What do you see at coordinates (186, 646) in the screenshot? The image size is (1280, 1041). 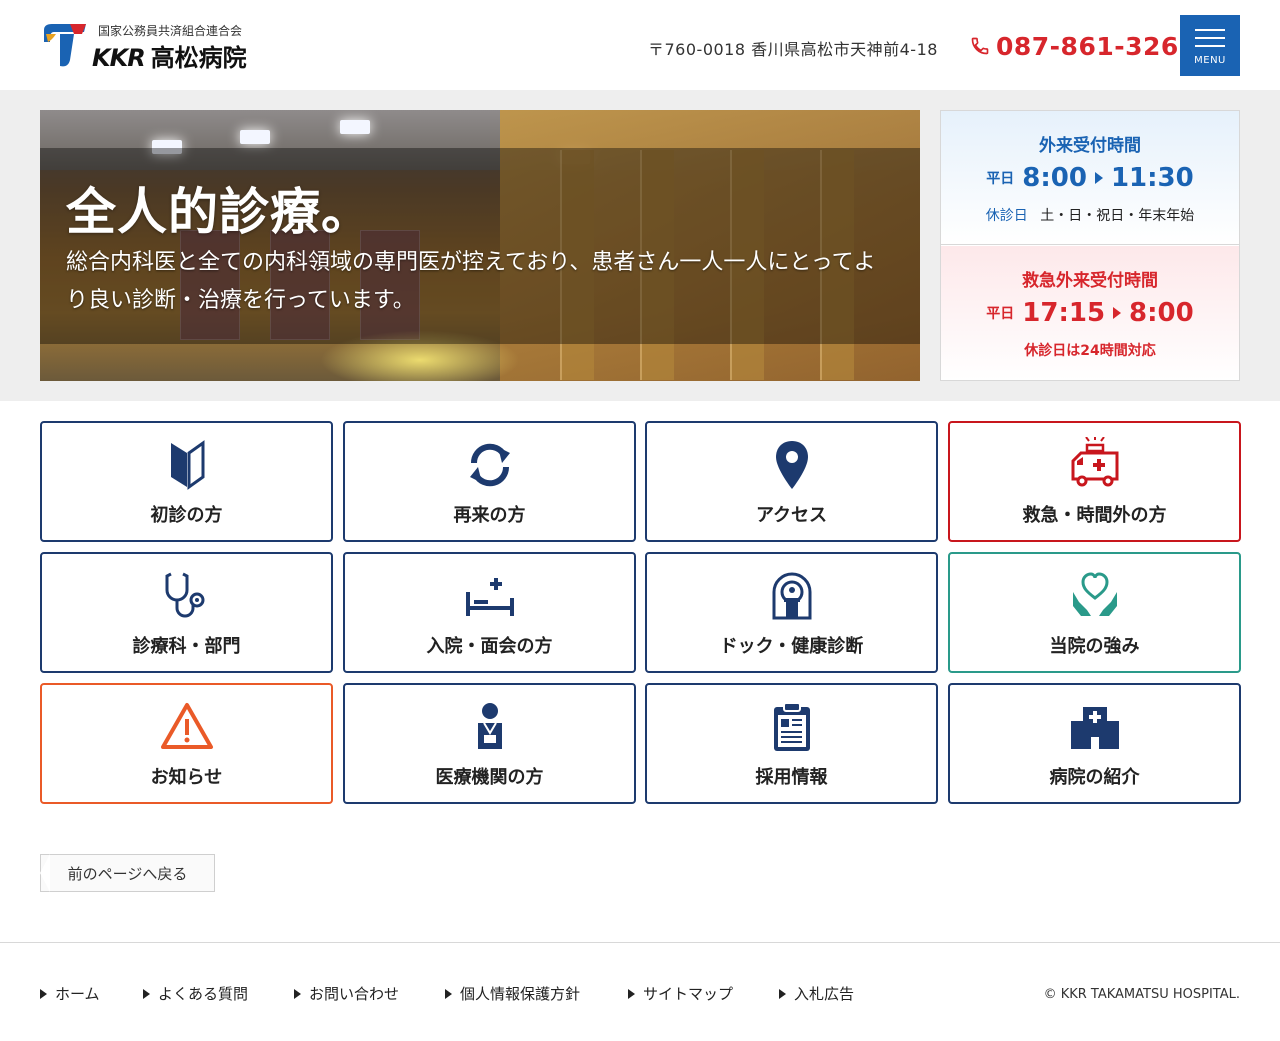 I see `tile-label: 診療科・部門` at bounding box center [186, 646].